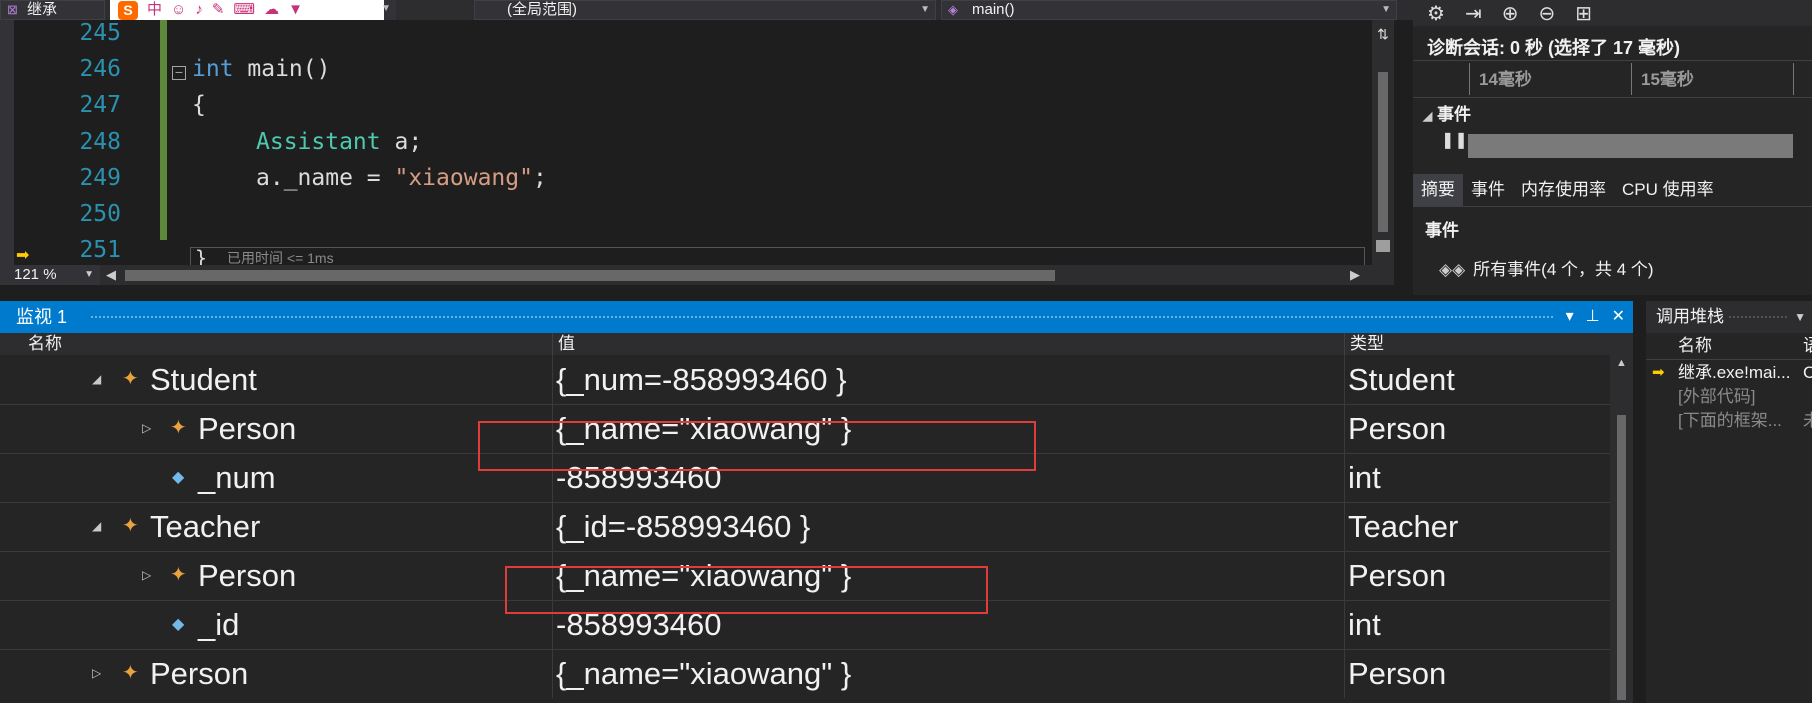 The image size is (1812, 703). What do you see at coordinates (1367, 344) in the screenshot?
I see `column-type: 类型` at bounding box center [1367, 344].